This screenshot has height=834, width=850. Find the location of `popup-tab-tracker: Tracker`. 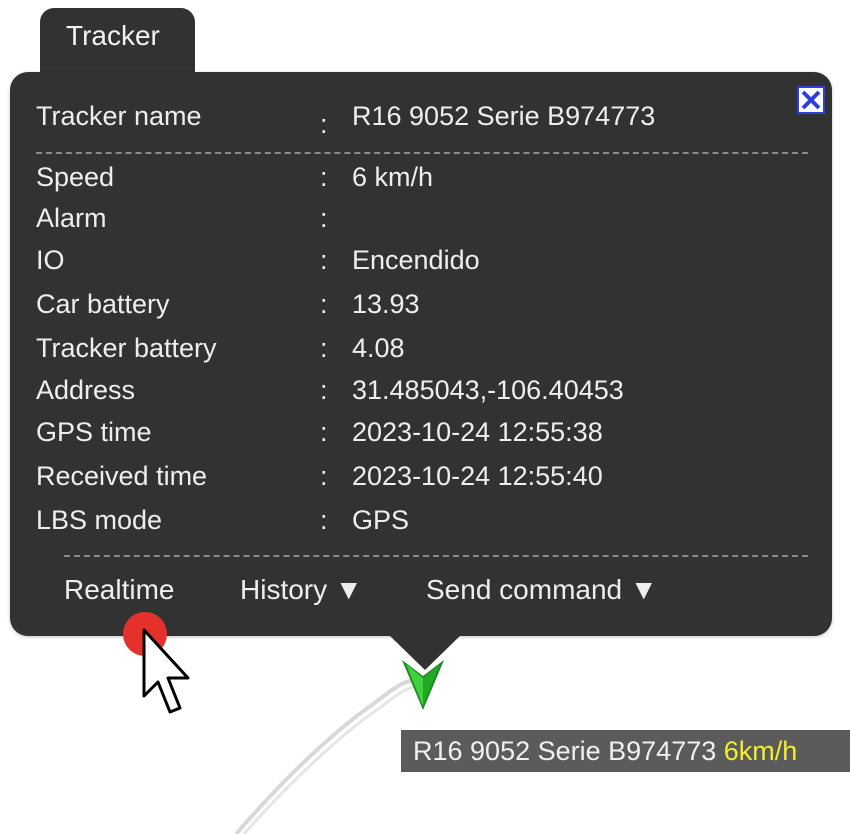

popup-tab-tracker: Tracker is located at coordinates (117, 45).